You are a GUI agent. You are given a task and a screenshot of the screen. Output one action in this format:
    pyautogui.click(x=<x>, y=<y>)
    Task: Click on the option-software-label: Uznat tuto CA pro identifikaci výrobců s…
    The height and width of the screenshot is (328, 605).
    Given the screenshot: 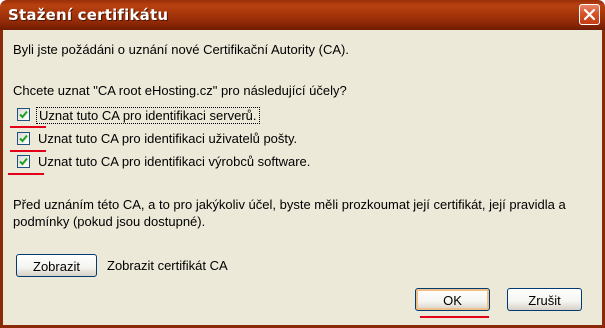 What is the action you would take?
    pyautogui.click(x=174, y=161)
    